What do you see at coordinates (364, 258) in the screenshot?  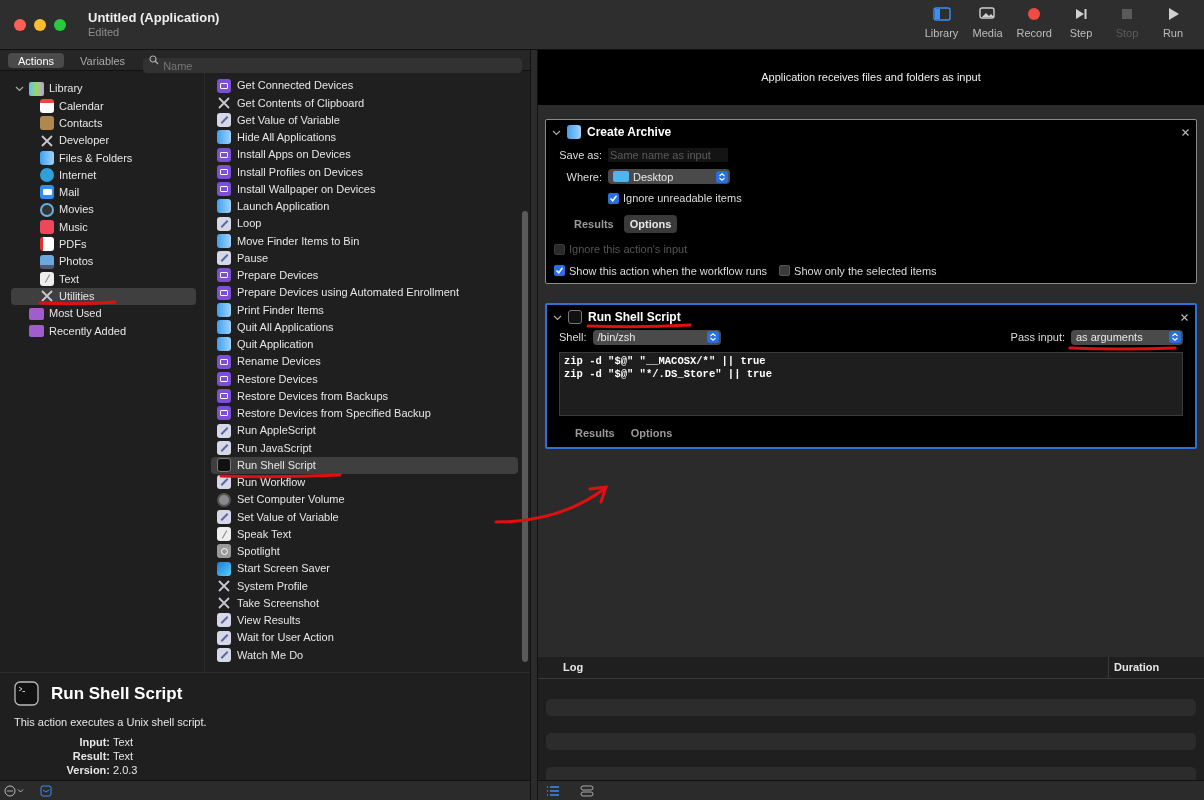 I see `action-item: Pause` at bounding box center [364, 258].